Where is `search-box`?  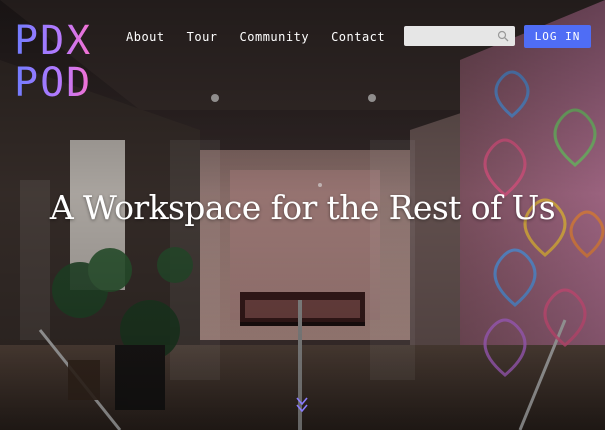
search-box is located at coordinates (459, 37).